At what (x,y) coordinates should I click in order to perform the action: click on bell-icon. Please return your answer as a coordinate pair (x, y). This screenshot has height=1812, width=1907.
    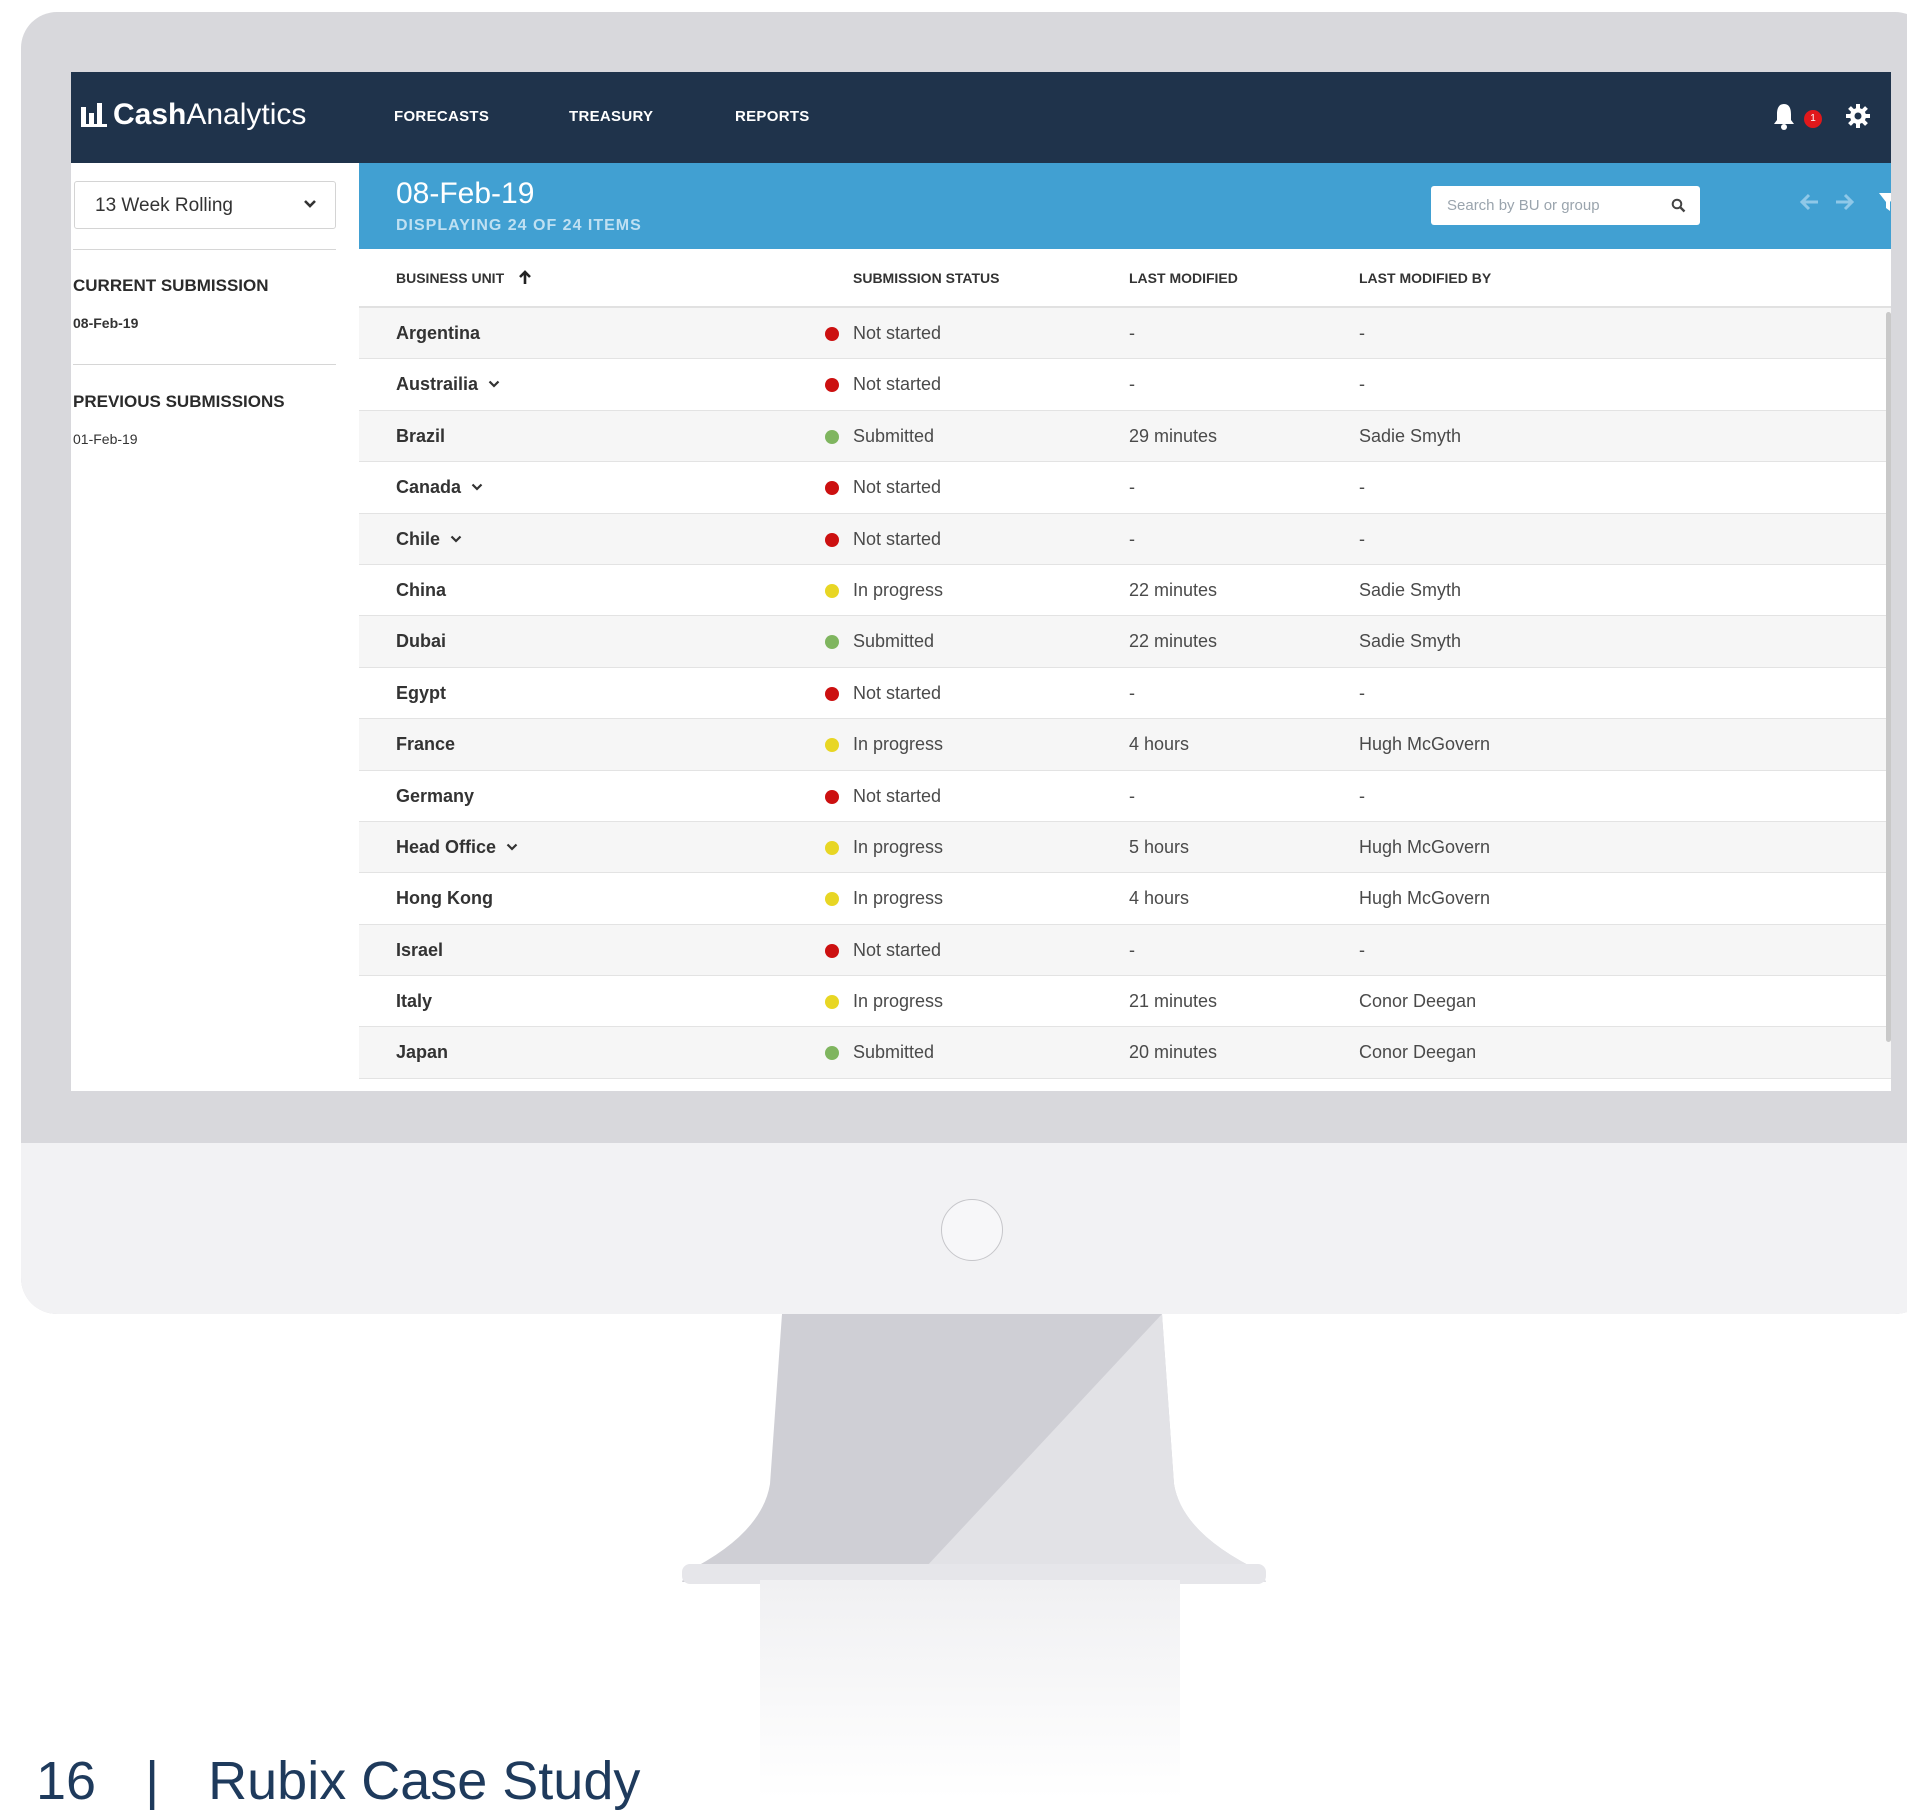
    Looking at the image, I should click on (1784, 116).